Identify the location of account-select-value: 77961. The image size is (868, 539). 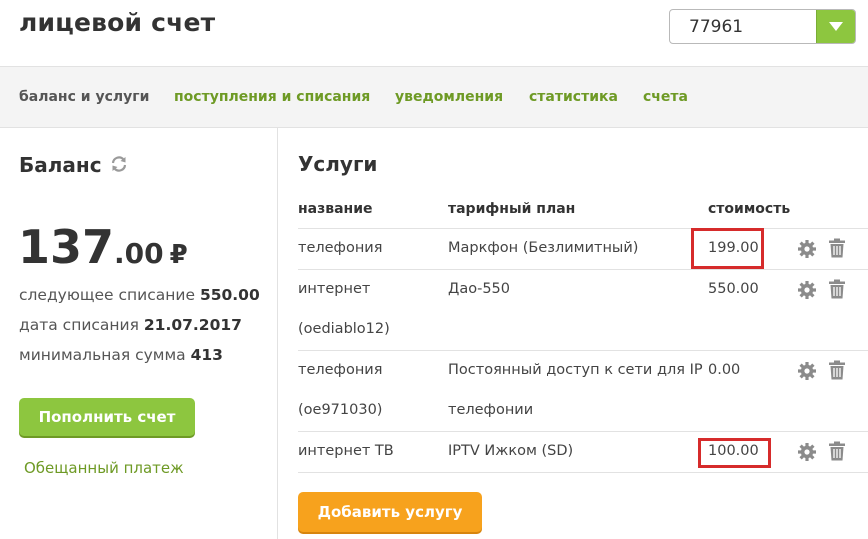
(716, 27).